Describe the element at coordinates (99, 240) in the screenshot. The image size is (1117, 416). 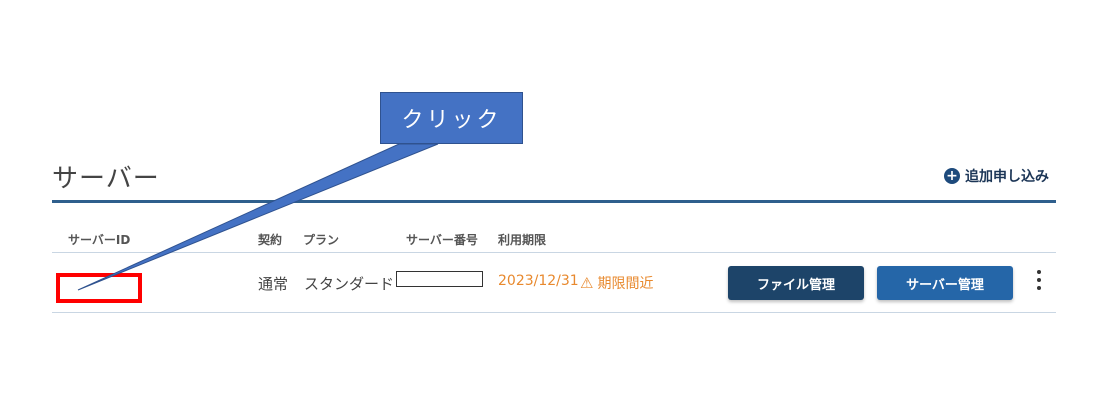
I see `column-header-server-id: サーバーID` at that location.